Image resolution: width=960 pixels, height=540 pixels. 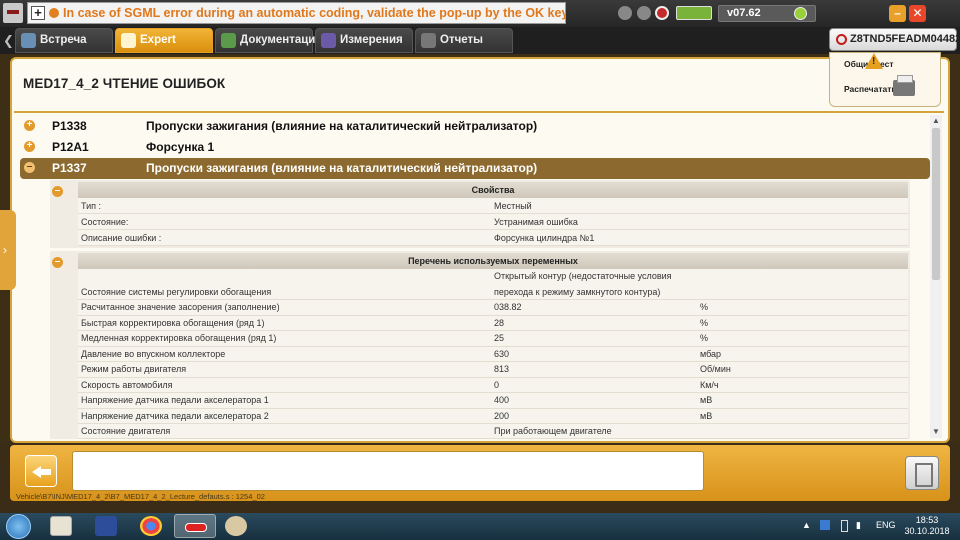 What do you see at coordinates (870, 89) in the screenshot?
I see `print-button: Распечатать` at bounding box center [870, 89].